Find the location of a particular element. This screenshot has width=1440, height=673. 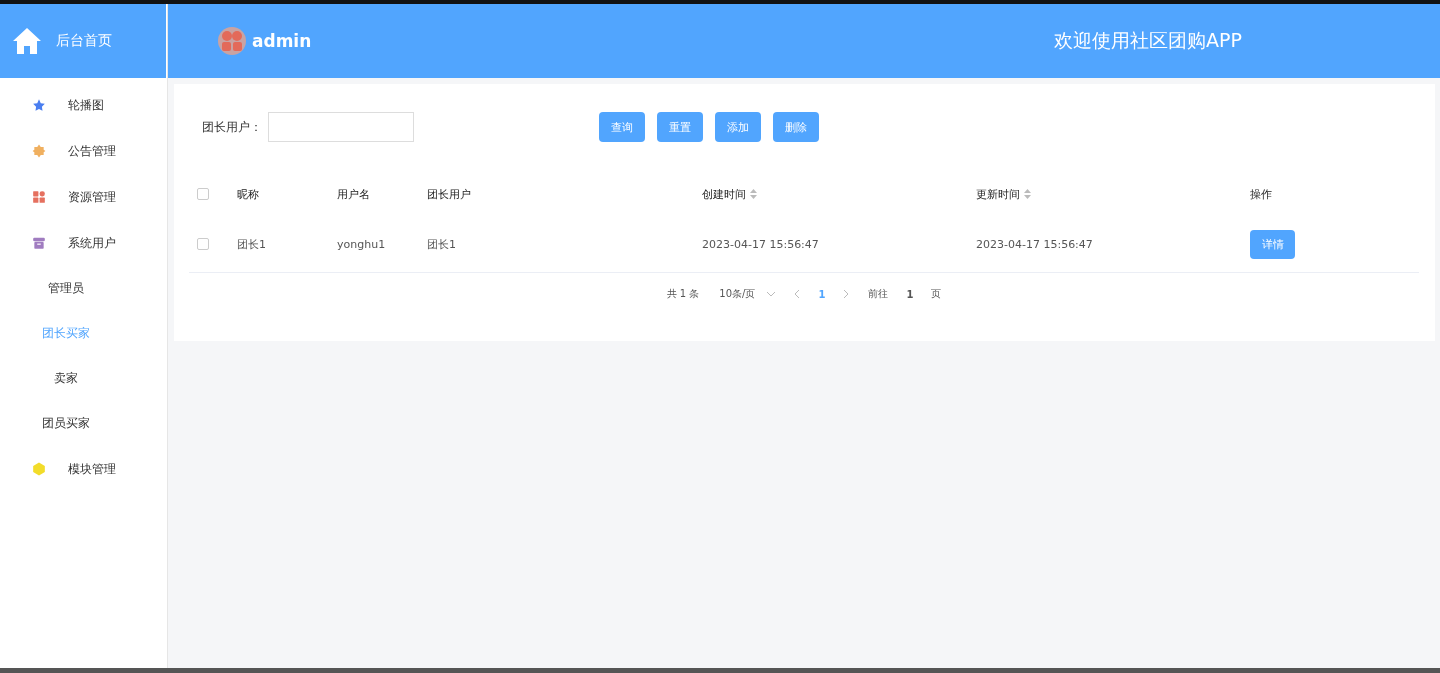

page-suffix: 页 is located at coordinates (936, 294).